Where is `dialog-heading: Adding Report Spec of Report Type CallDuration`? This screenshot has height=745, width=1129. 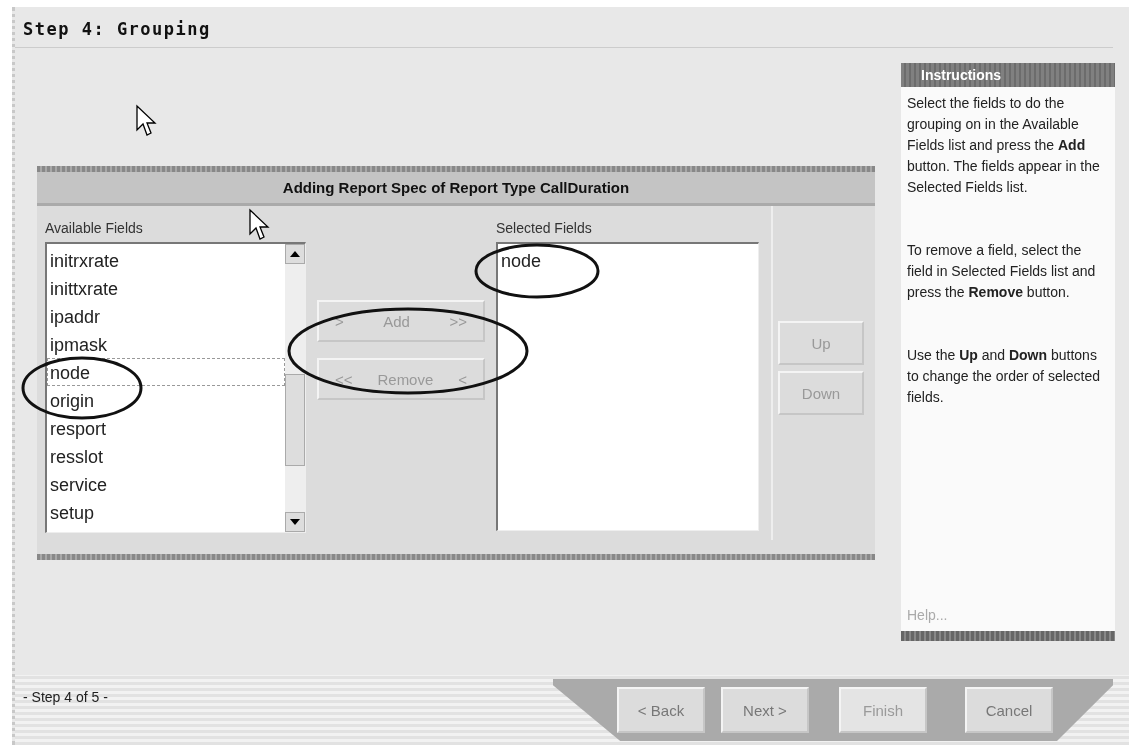
dialog-heading: Adding Report Spec of Report Type CallDuration is located at coordinates (456, 189).